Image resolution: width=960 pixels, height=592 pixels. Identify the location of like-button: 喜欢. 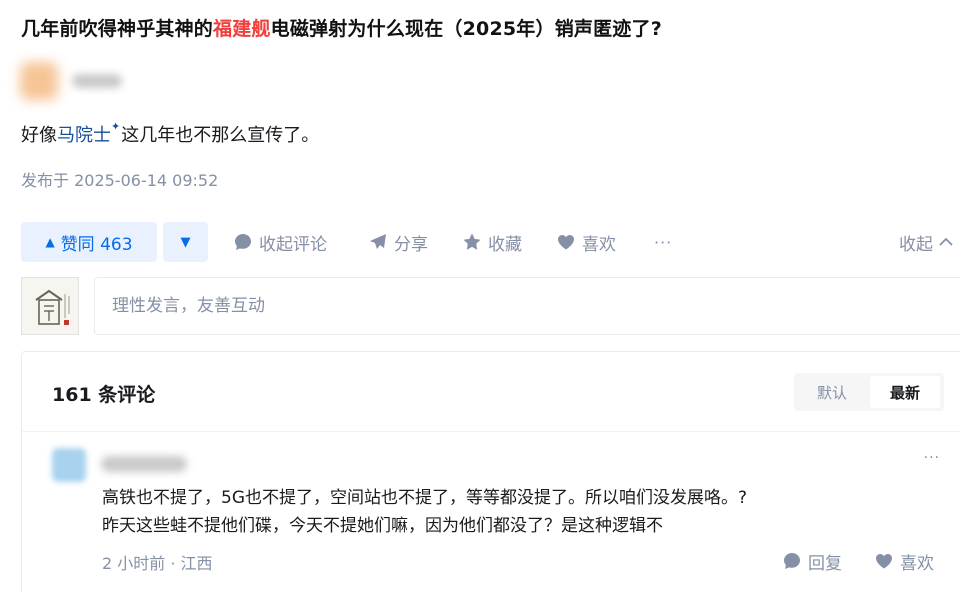
(586, 242).